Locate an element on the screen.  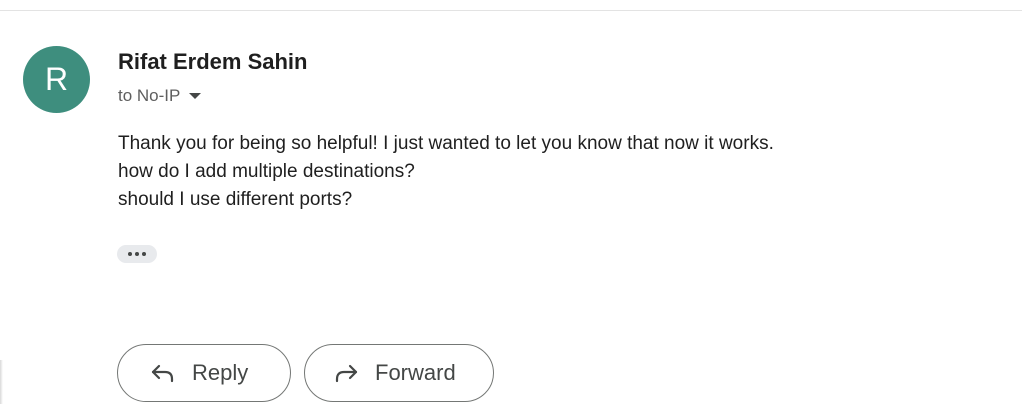
avatar: R is located at coordinates (56, 79).